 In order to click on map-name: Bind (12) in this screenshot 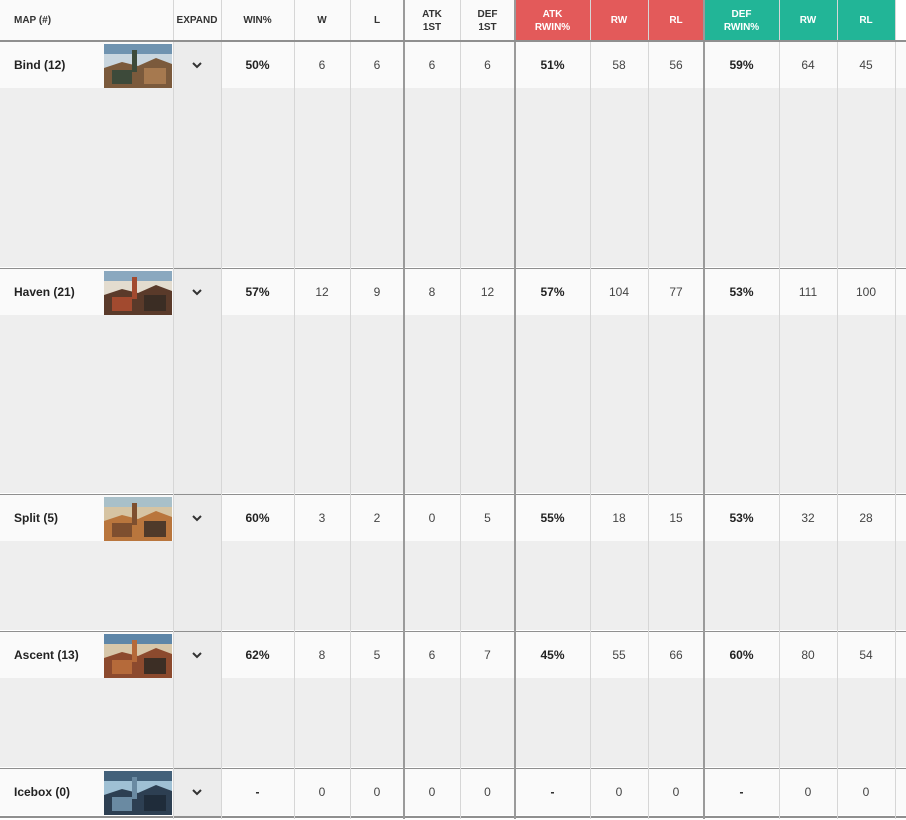, I will do `click(40, 65)`.